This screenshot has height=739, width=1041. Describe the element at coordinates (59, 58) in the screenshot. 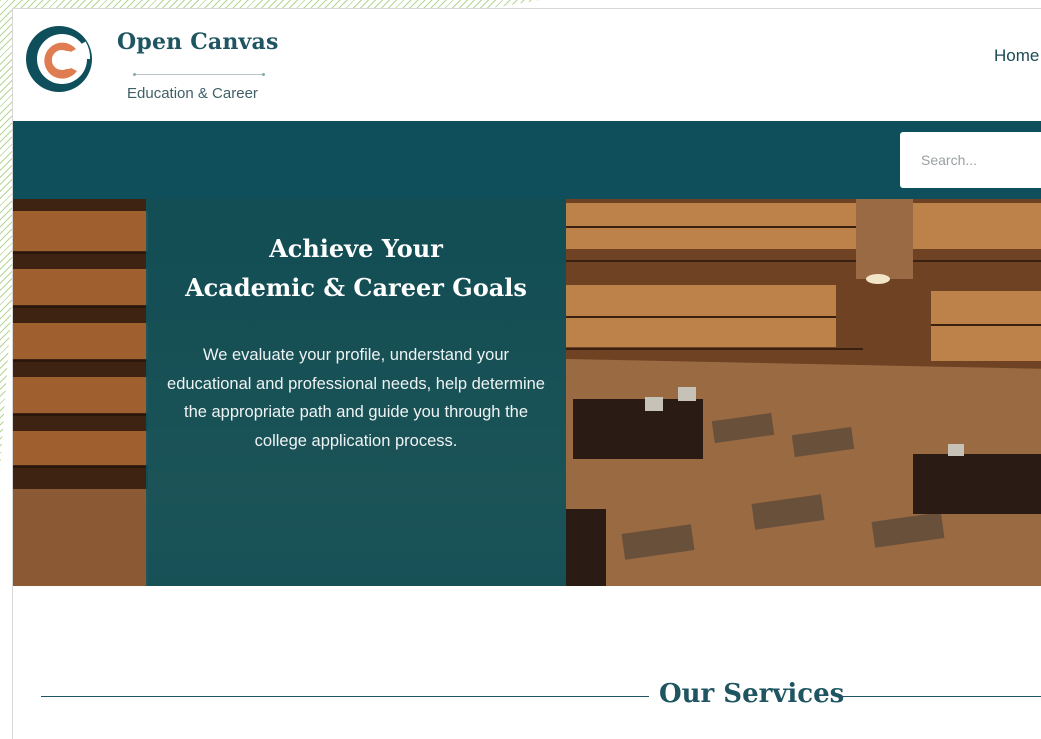

I see `open-canvas-logo-icon` at that location.